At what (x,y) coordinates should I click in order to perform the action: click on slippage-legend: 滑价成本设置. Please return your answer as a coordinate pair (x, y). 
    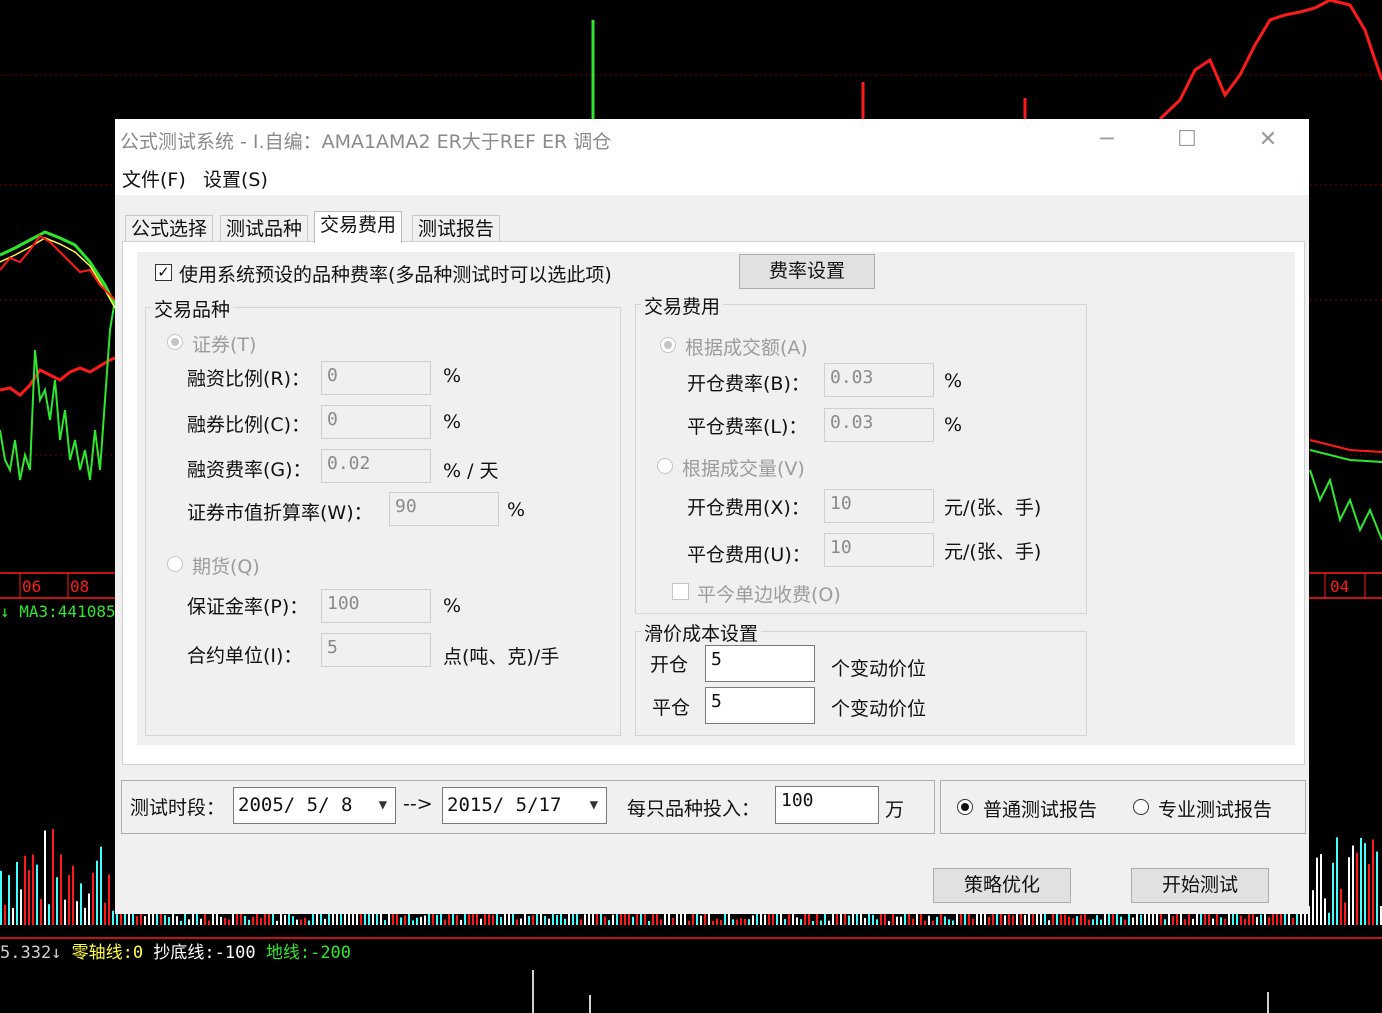
    Looking at the image, I should click on (701, 632).